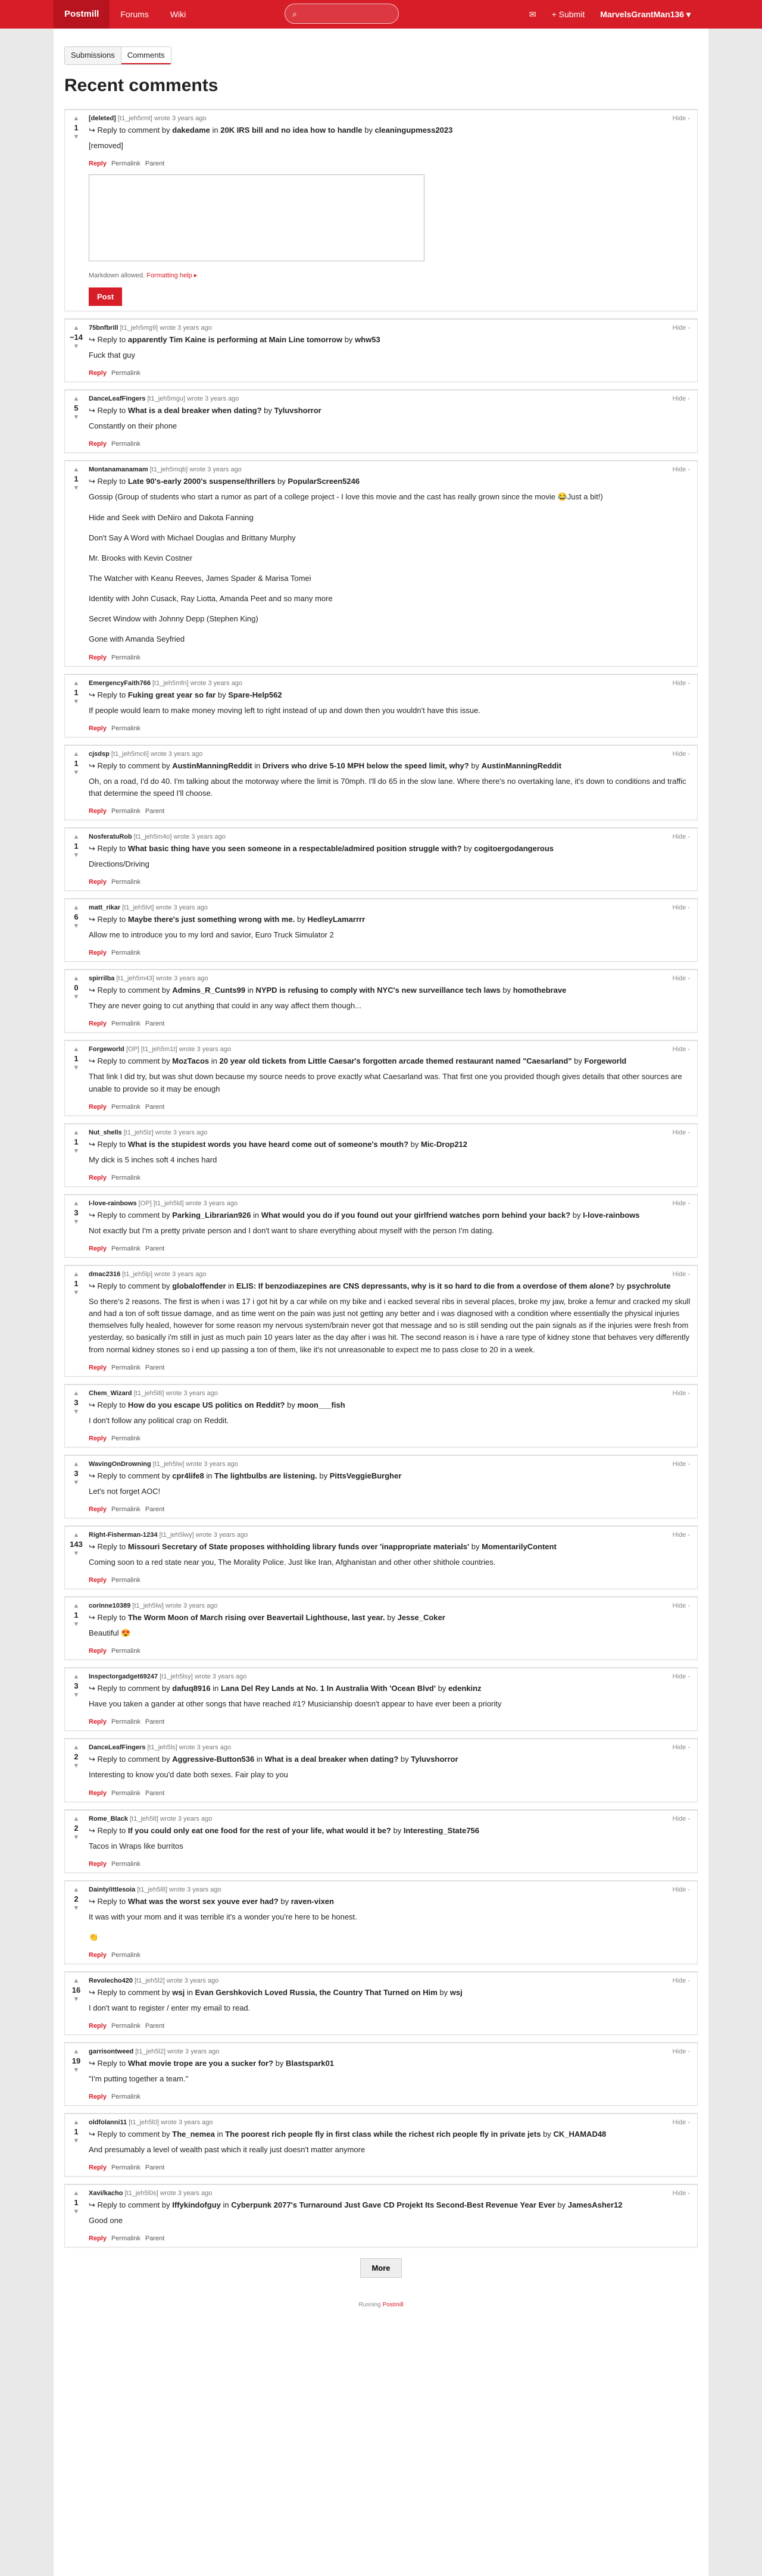 The image size is (762, 2576). I want to click on comment-user-link: 75bnfbrill, so click(103, 328).